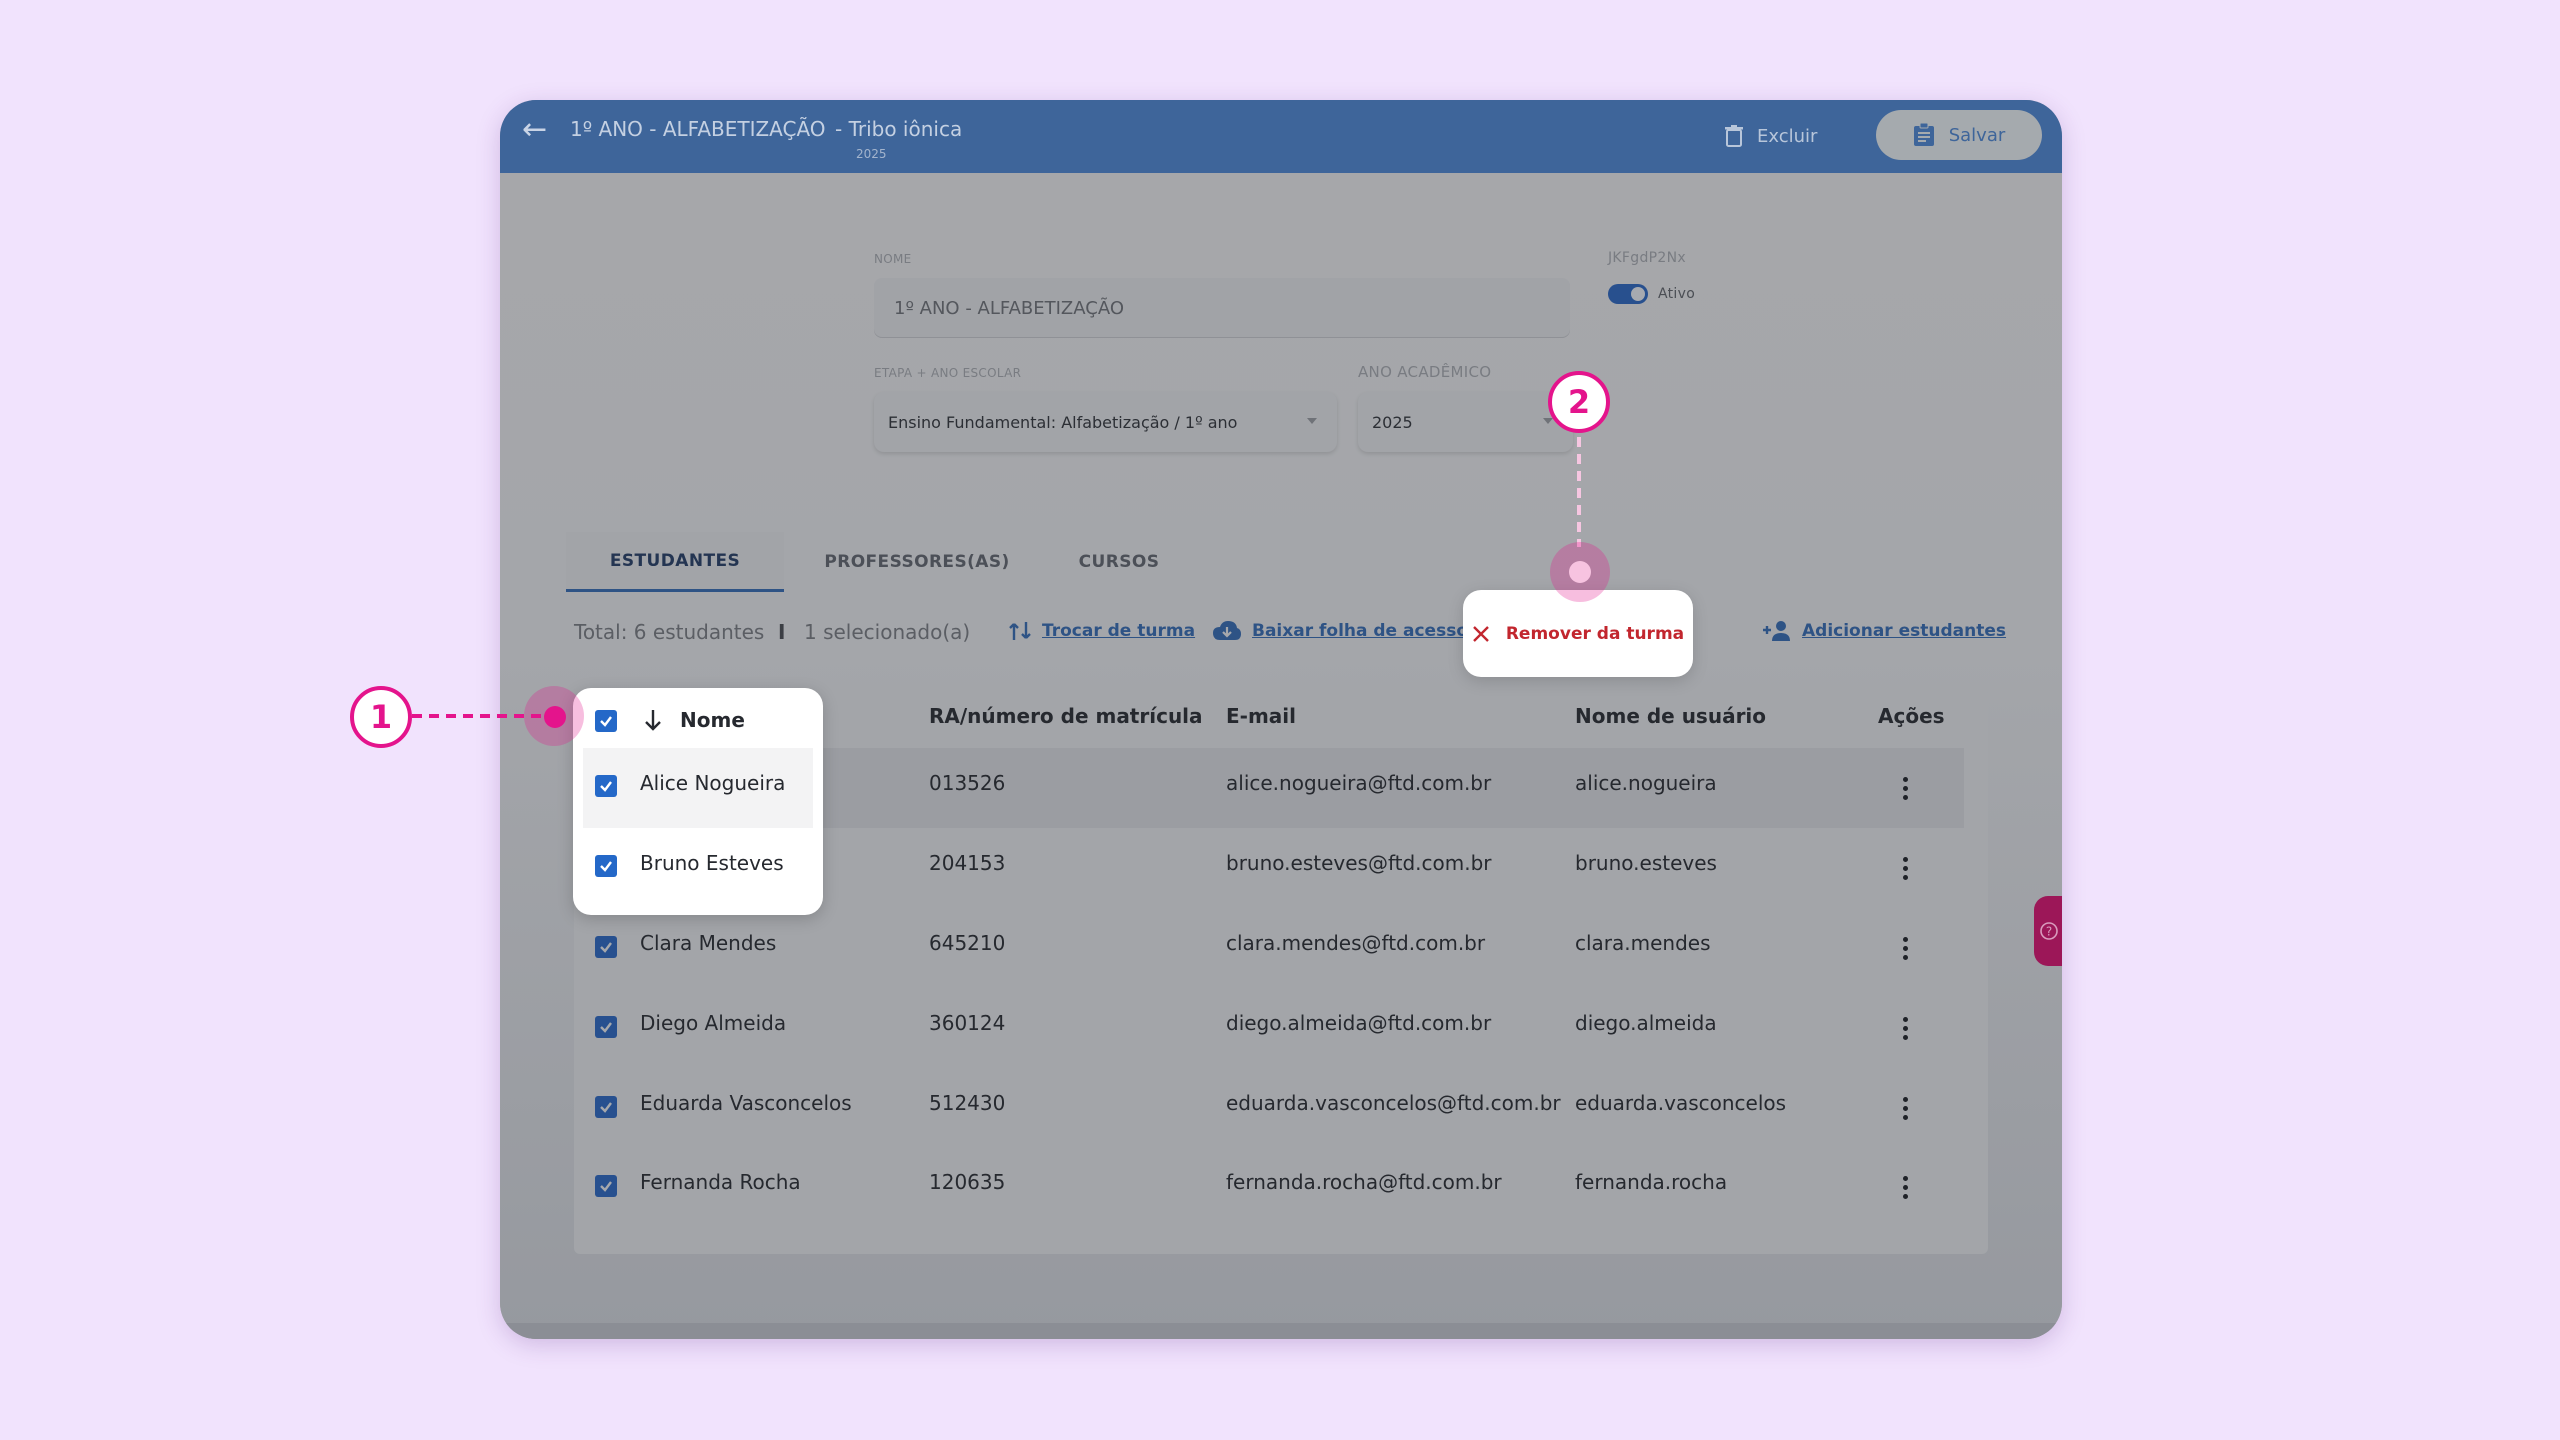 The image size is (2560, 1440). I want to click on row-1-name: Alice Nogueira, so click(713, 783).